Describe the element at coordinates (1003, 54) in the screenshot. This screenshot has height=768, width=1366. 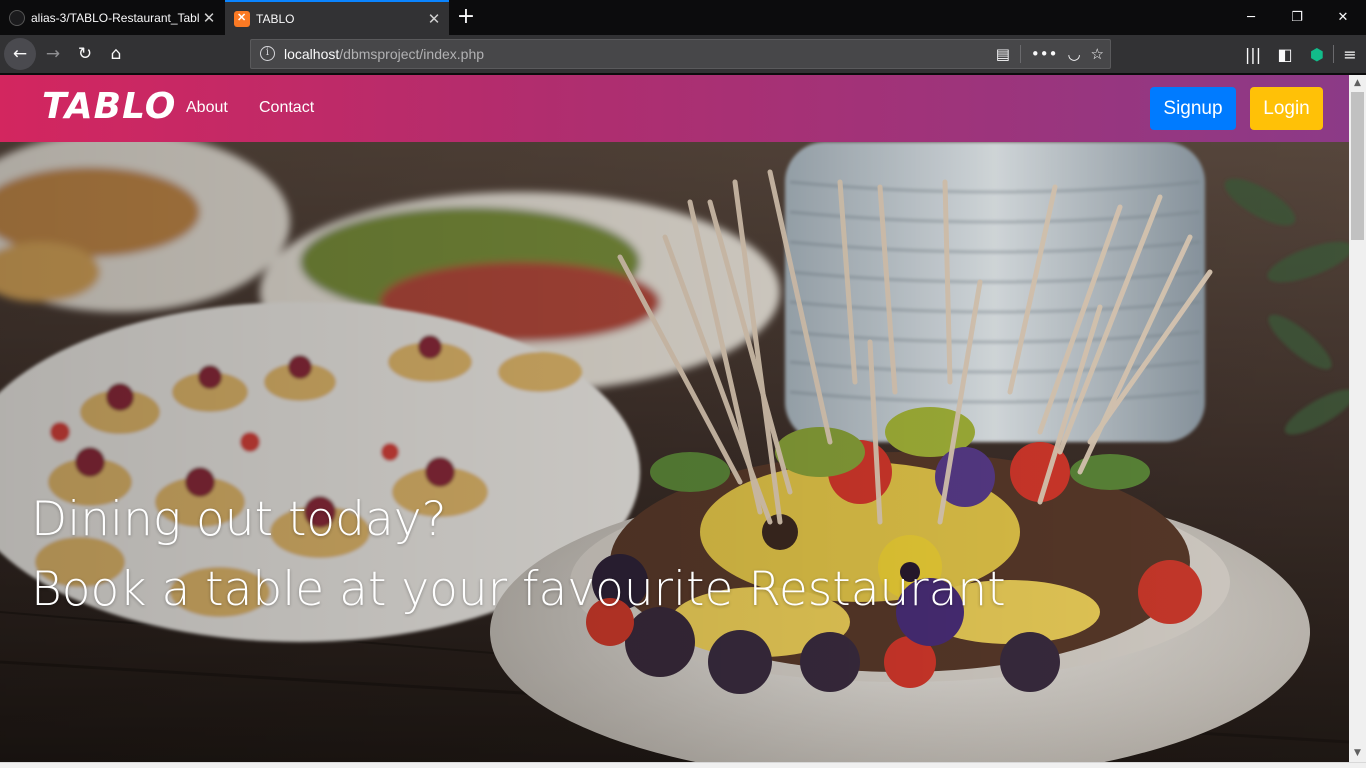
I see `reader-view-icon: ▤` at that location.